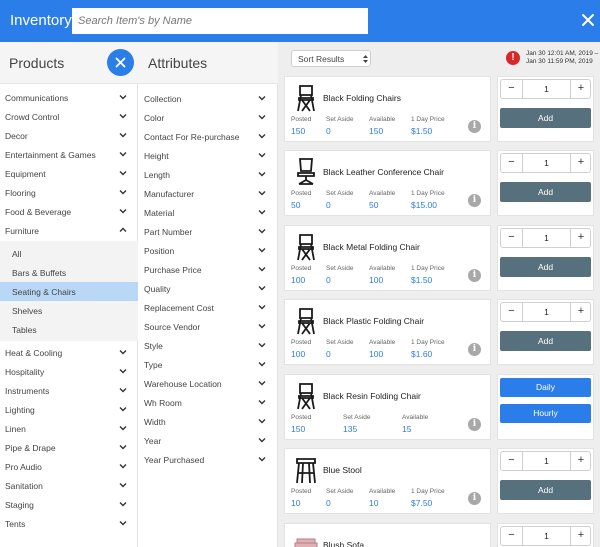  I want to click on attribute-label: Contact For Re-purchase, so click(192, 137).